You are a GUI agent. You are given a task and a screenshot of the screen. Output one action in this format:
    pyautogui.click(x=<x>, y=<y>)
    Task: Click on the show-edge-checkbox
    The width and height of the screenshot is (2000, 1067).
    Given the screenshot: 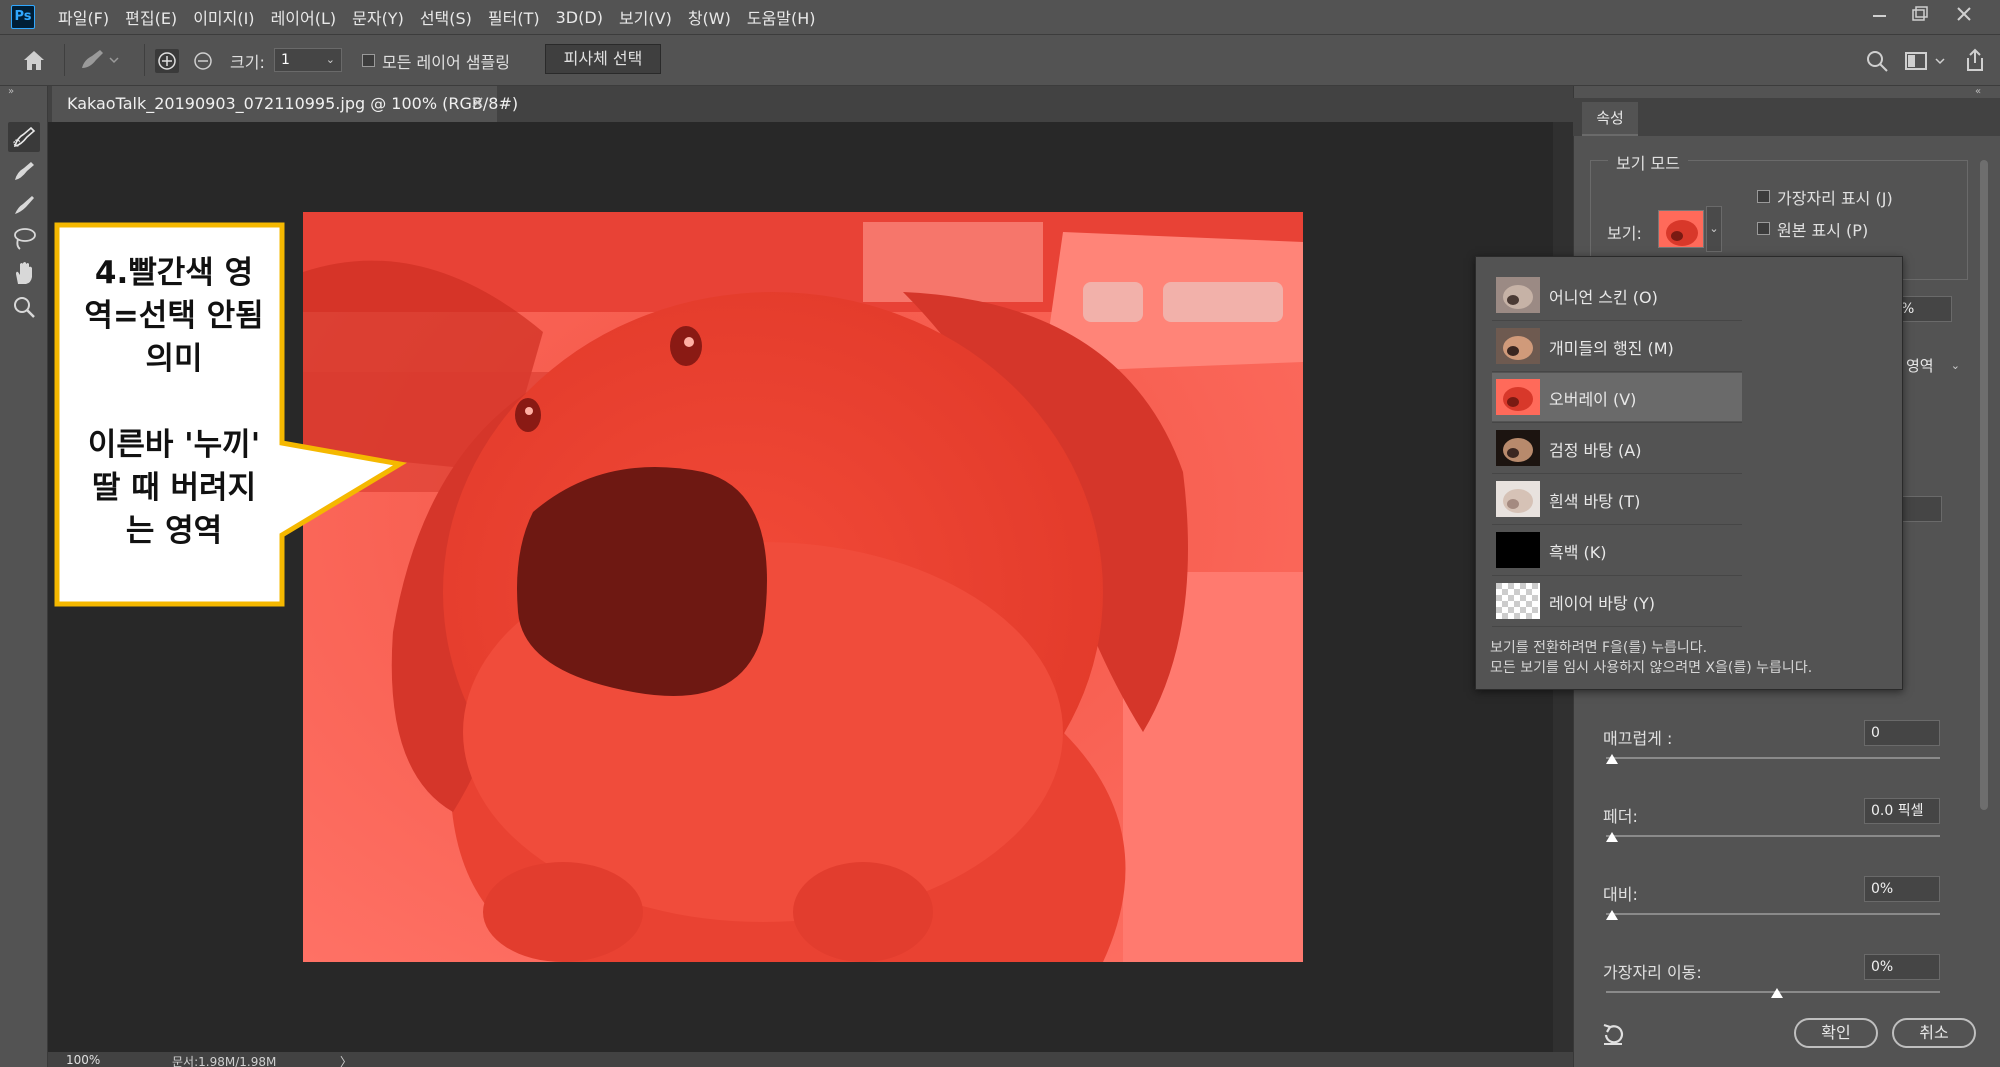 What is the action you would take?
    pyautogui.click(x=1763, y=196)
    